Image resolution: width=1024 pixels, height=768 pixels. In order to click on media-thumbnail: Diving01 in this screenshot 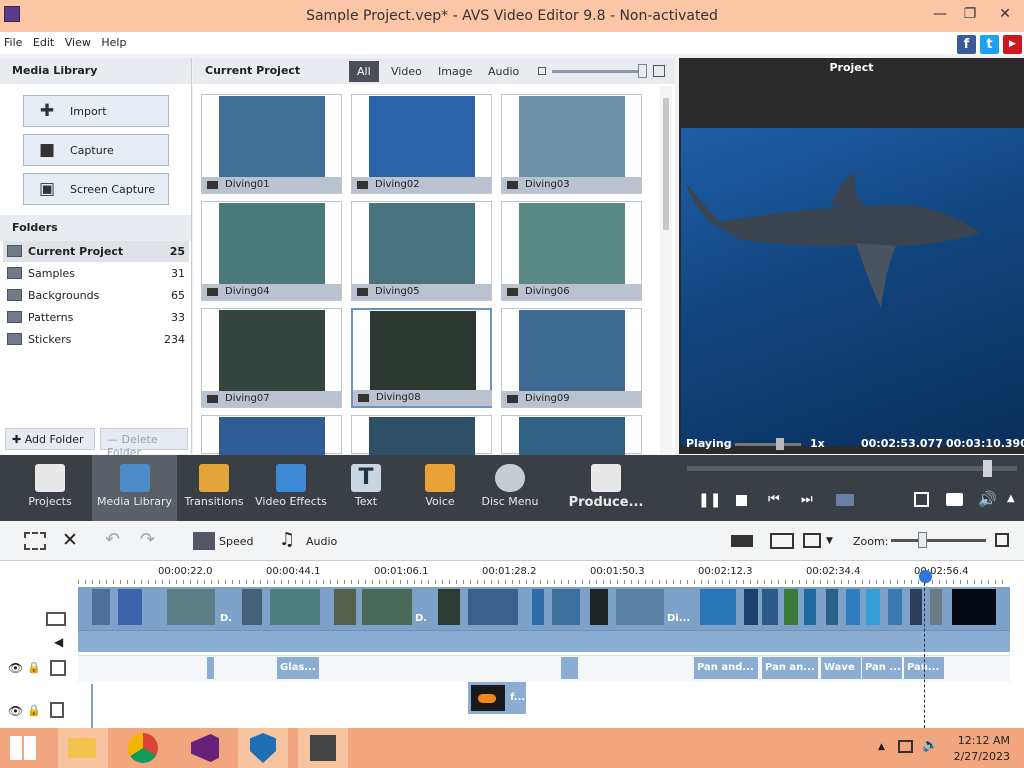, I will do `click(271, 144)`.